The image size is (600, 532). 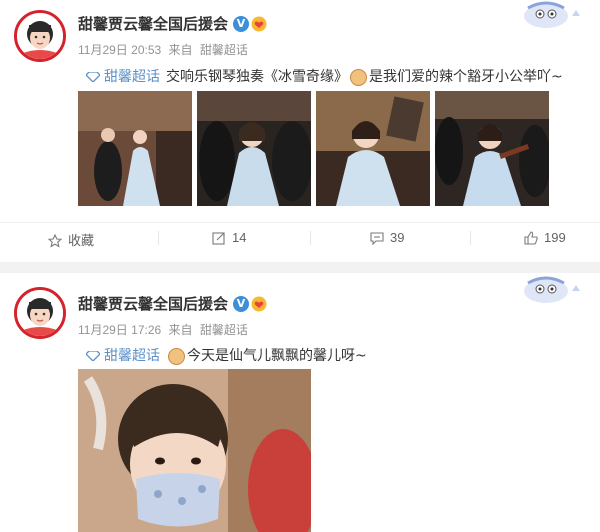 I want to click on repost-icon, so click(x=218, y=238).